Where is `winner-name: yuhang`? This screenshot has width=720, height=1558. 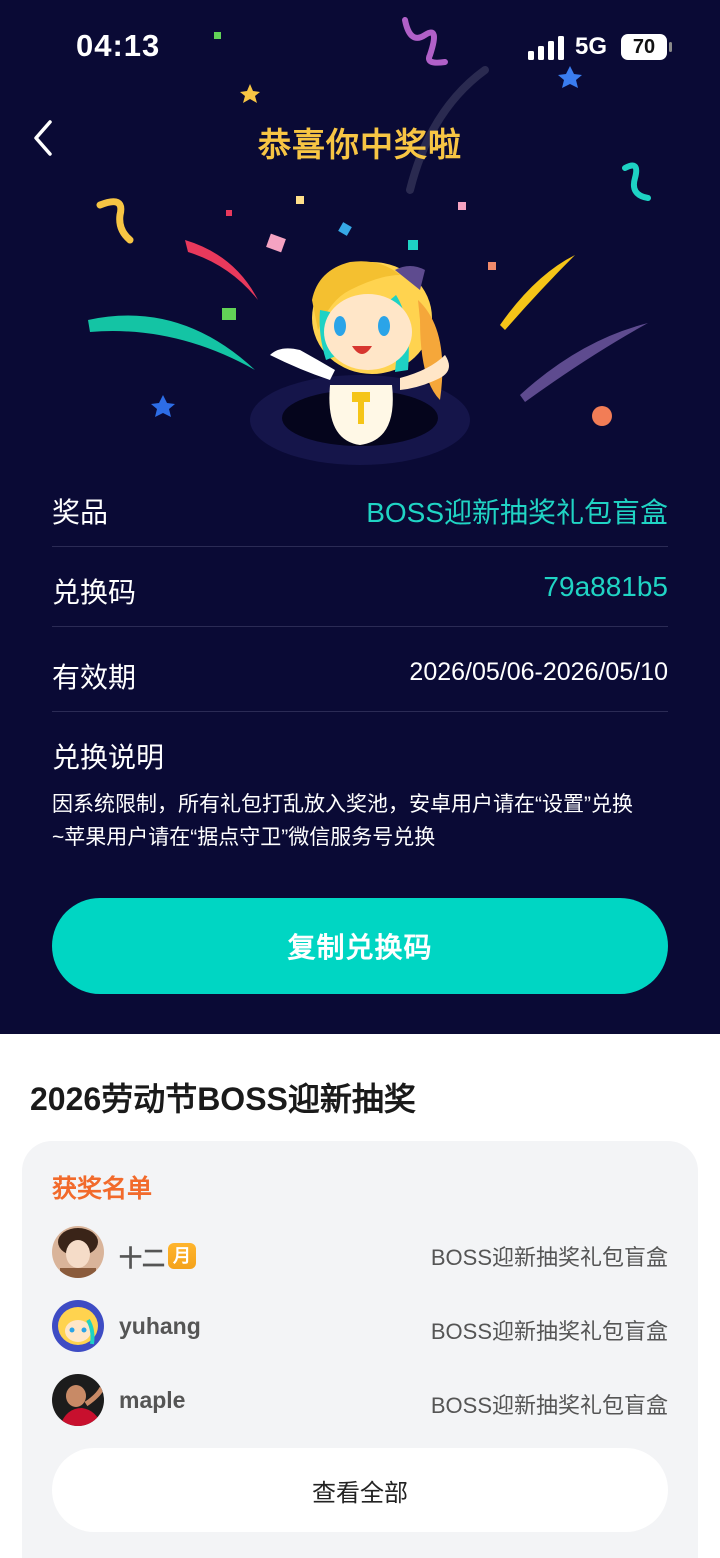
winner-name: yuhang is located at coordinates (160, 1326).